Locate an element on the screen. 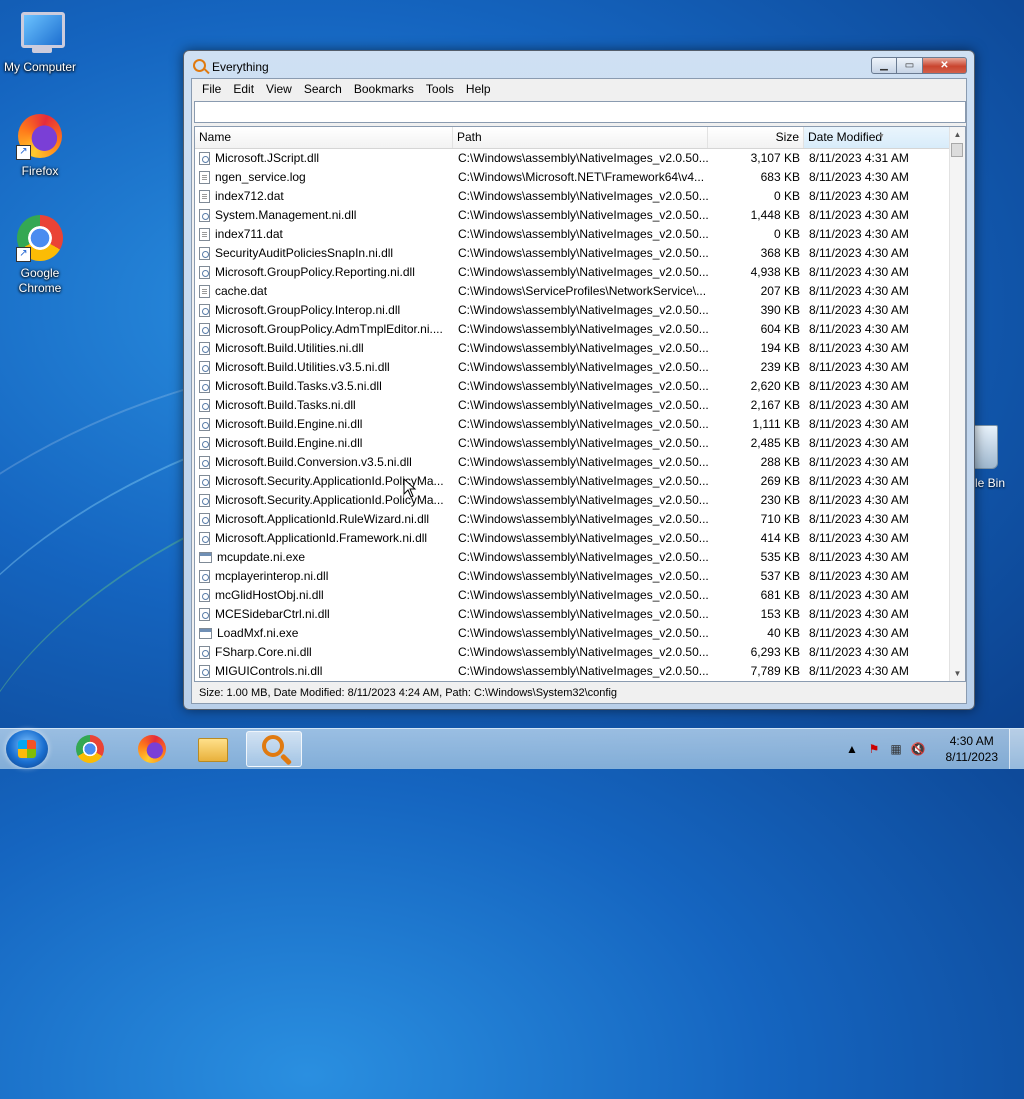 Image resolution: width=1024 pixels, height=1099 pixels. close-button: ✕ is located at coordinates (945, 65).